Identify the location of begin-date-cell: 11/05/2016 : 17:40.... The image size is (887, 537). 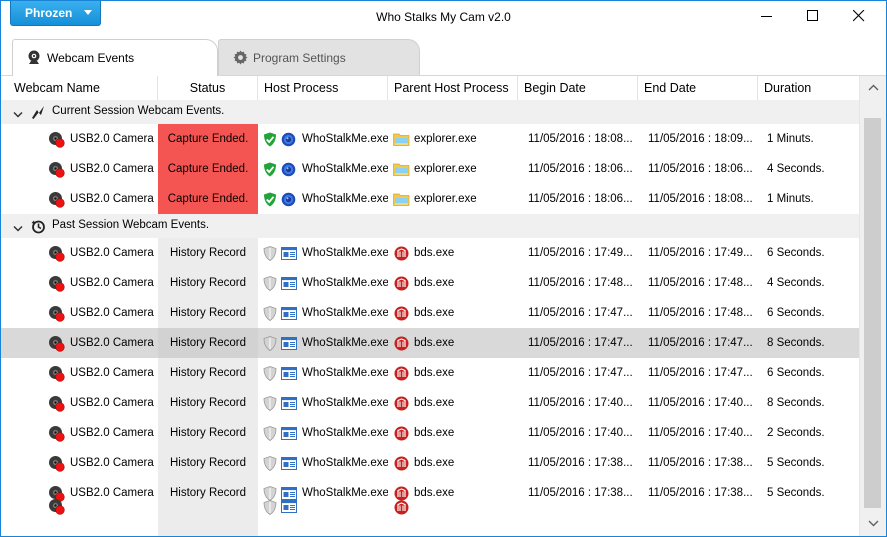
(580, 433).